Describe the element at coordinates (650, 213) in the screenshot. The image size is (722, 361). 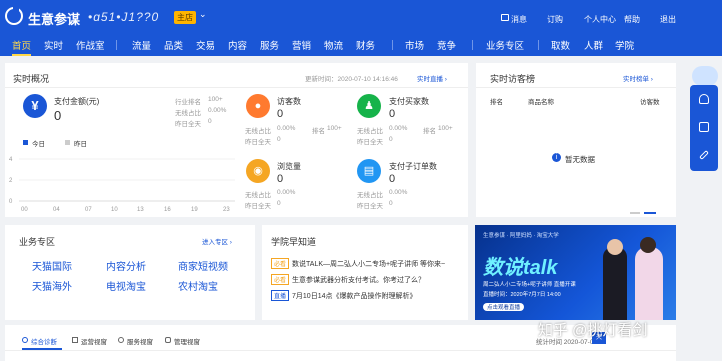
I see `carousel-dot-active` at that location.